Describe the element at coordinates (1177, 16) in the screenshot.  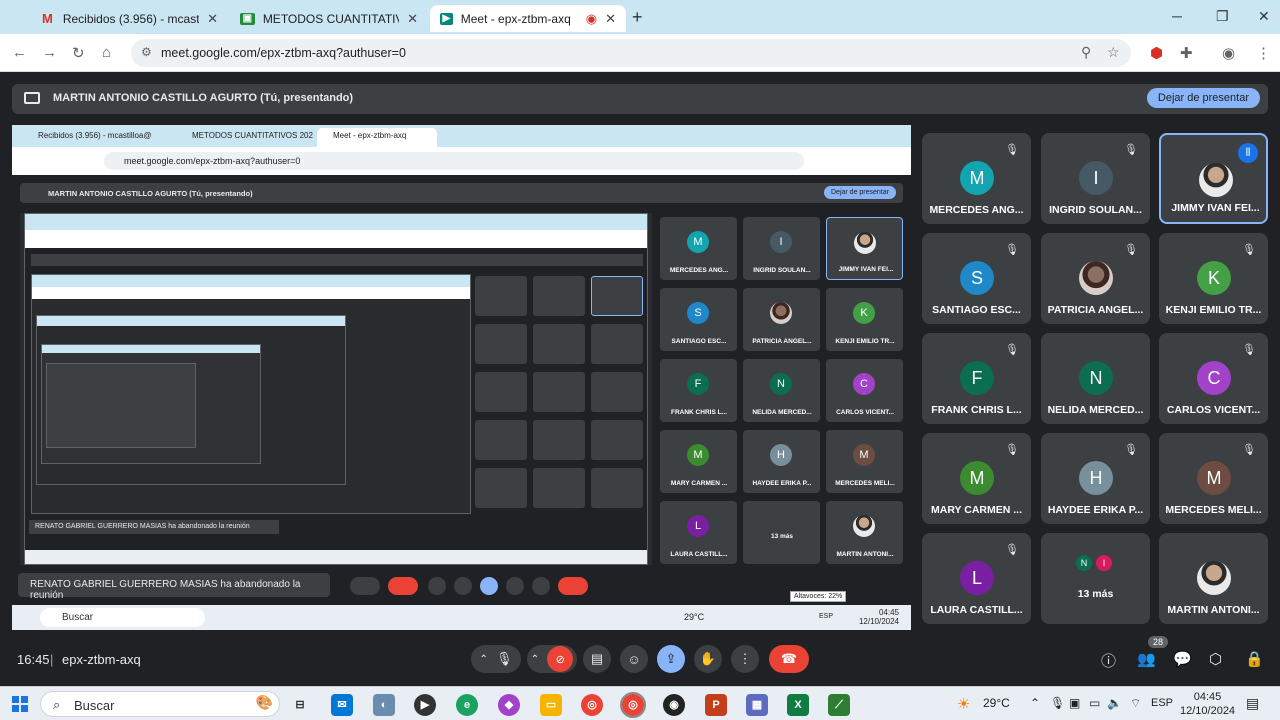
I see `minimize-button: ─` at that location.